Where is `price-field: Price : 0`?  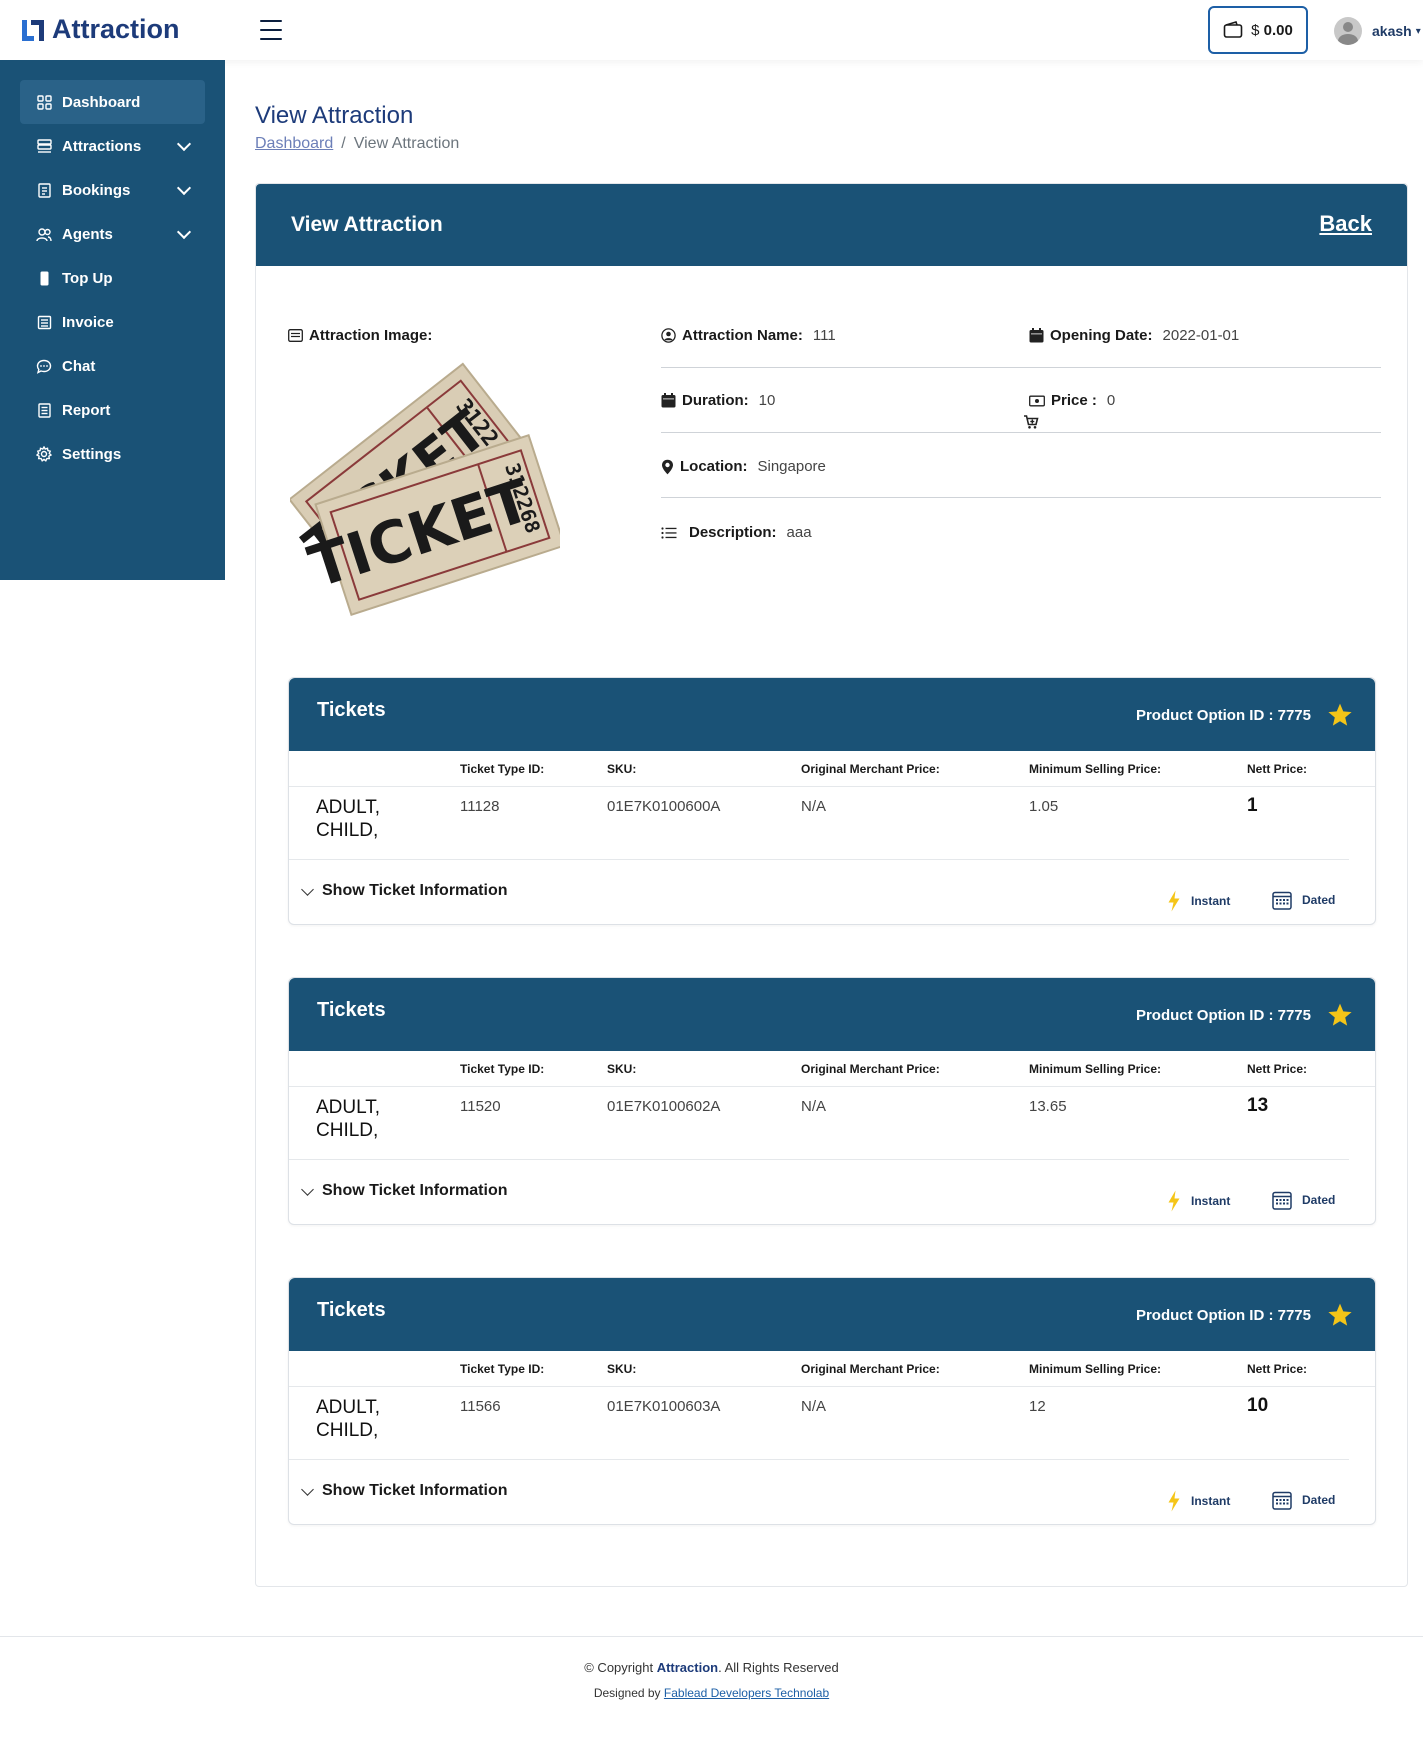
price-field: Price : 0 is located at coordinates (1072, 400).